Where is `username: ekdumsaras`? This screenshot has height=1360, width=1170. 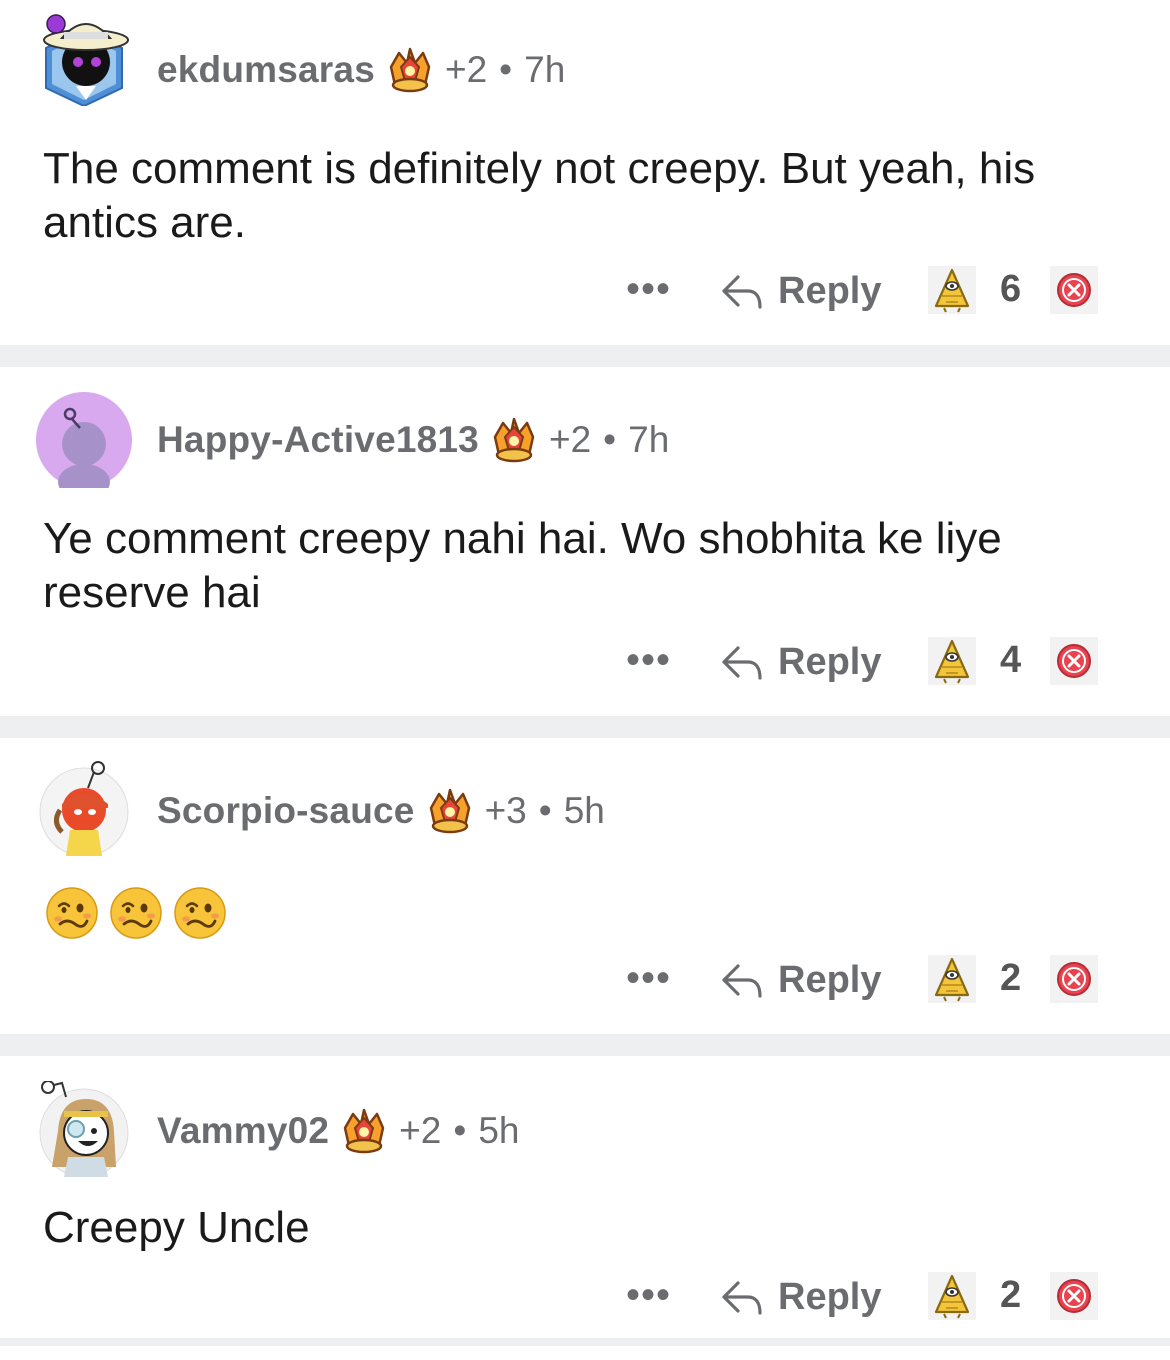 username: ekdumsaras is located at coordinates (266, 70).